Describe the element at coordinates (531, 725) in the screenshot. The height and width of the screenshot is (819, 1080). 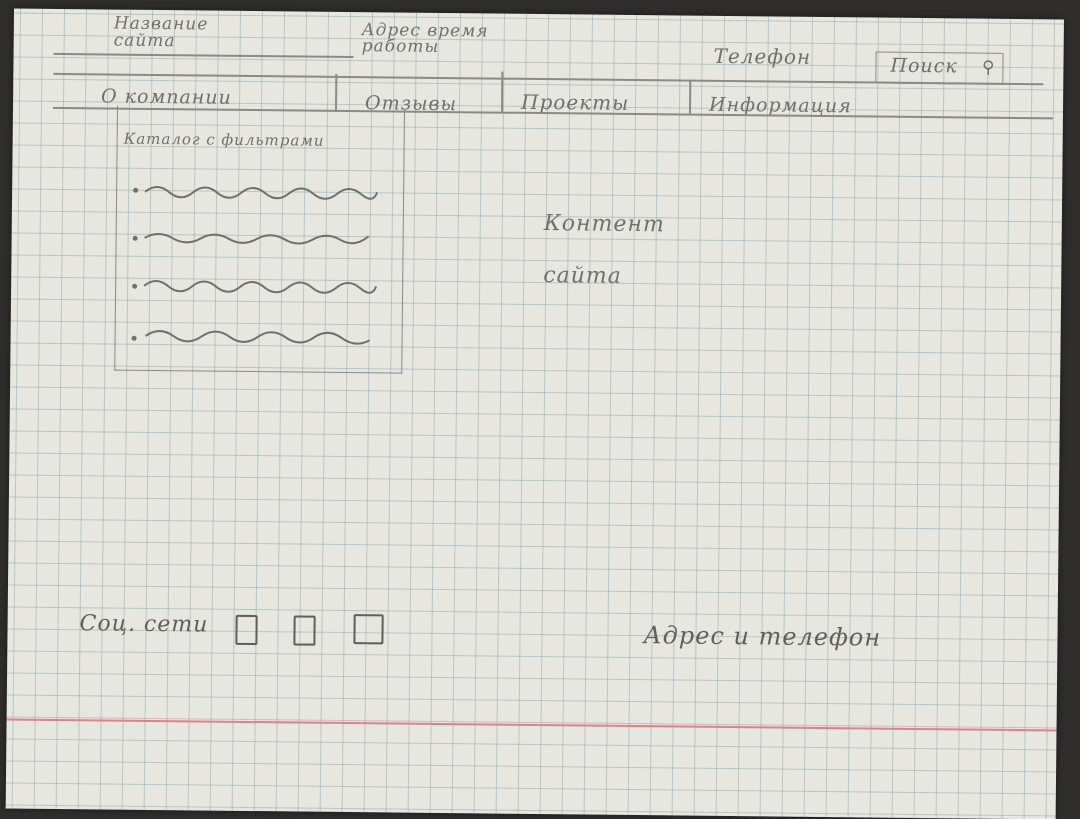
I see `paper-margin-line` at that location.